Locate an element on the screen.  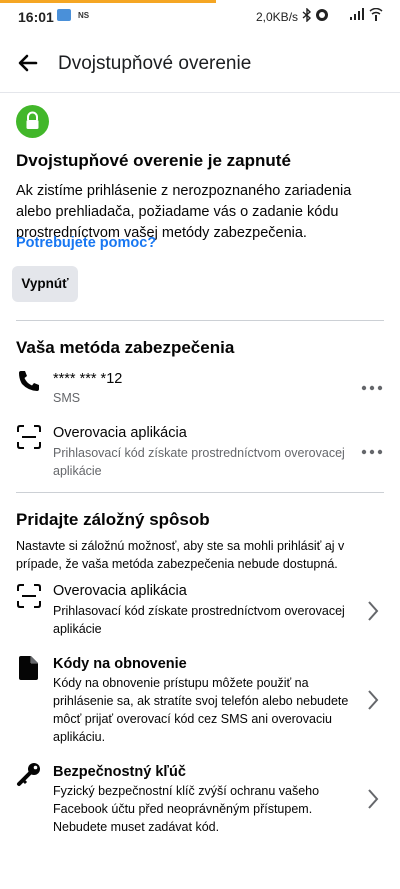
status-time: 16:01 is located at coordinates (36, 17).